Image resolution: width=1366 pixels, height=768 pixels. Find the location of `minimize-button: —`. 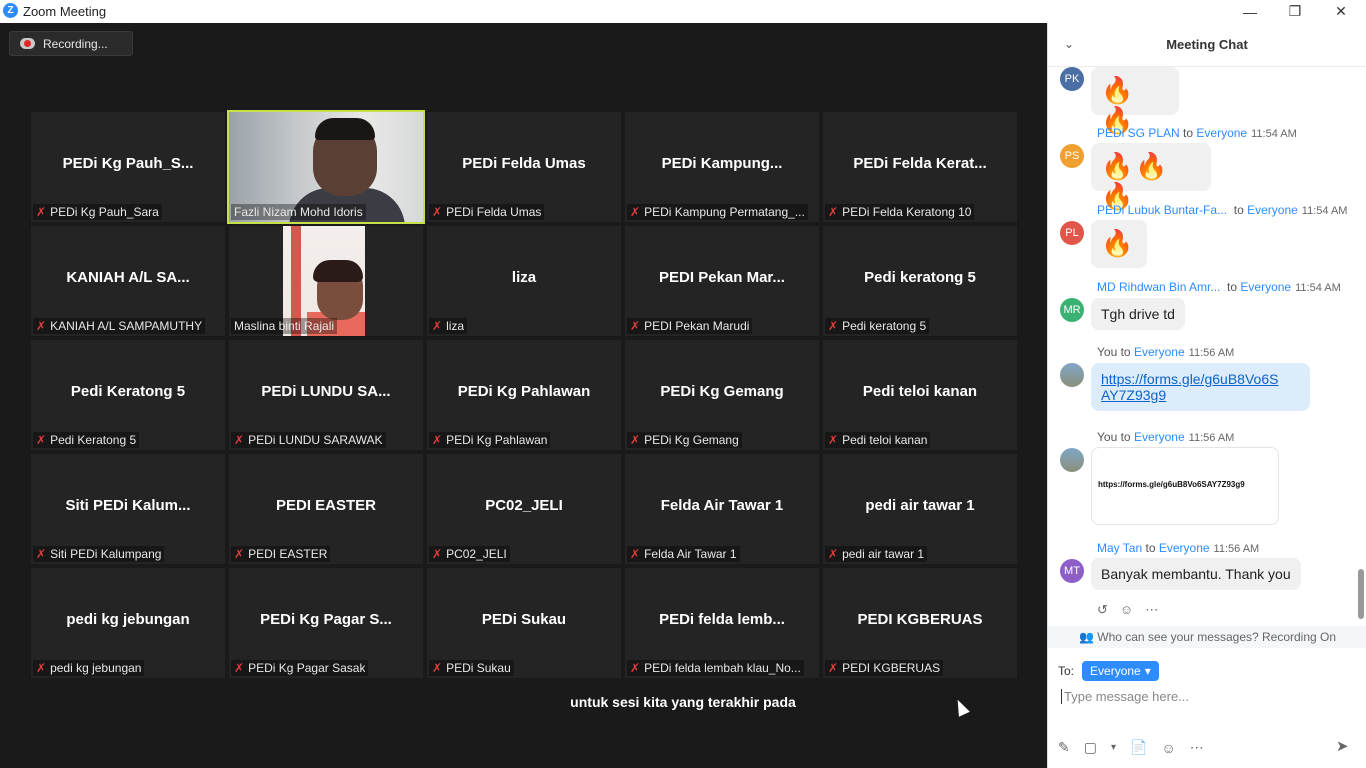

minimize-button: — is located at coordinates (1250, 11).